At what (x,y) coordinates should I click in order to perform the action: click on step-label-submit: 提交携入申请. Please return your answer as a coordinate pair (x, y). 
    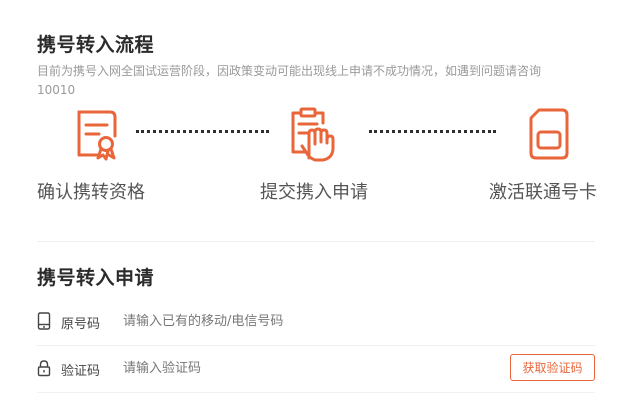
    Looking at the image, I should click on (314, 192).